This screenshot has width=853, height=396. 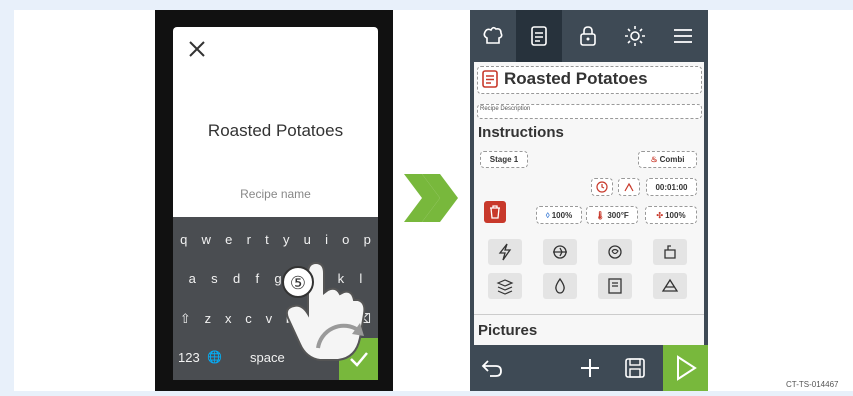 What do you see at coordinates (505, 109) in the screenshot?
I see `recipe-description-placeholder: Recipe Description` at bounding box center [505, 109].